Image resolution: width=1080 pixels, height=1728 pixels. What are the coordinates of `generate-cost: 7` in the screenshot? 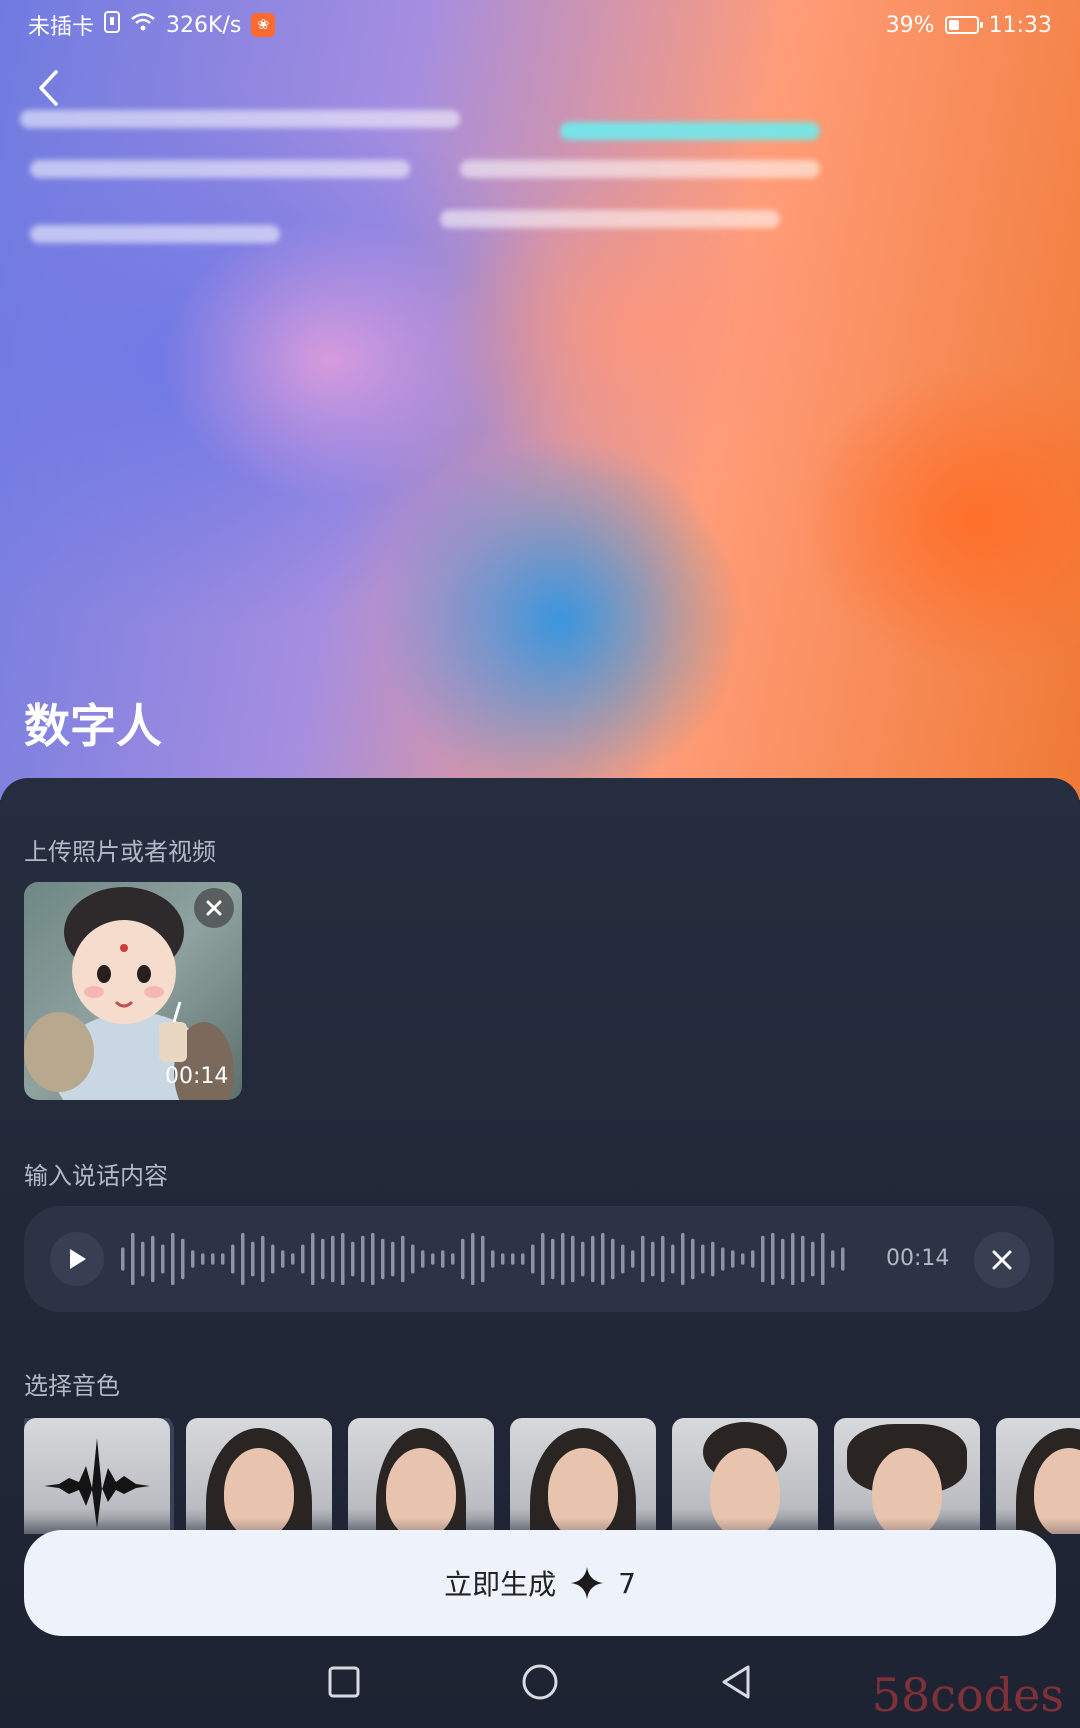 It's located at (627, 1583).